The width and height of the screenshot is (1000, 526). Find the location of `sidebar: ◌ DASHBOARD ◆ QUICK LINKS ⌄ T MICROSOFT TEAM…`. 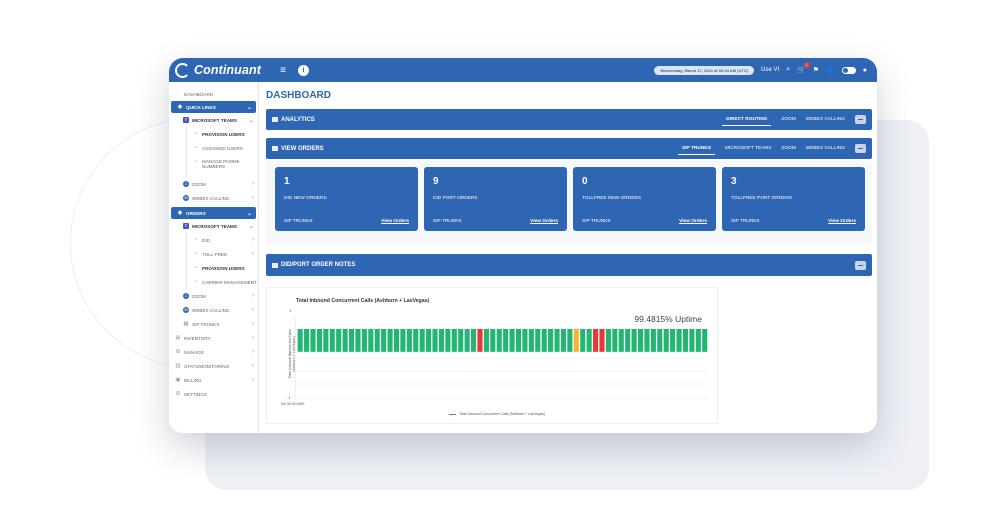

sidebar: ◌ DASHBOARD ◆ QUICK LINKS ⌄ T MICROSOFT TEAM… is located at coordinates (214, 257).